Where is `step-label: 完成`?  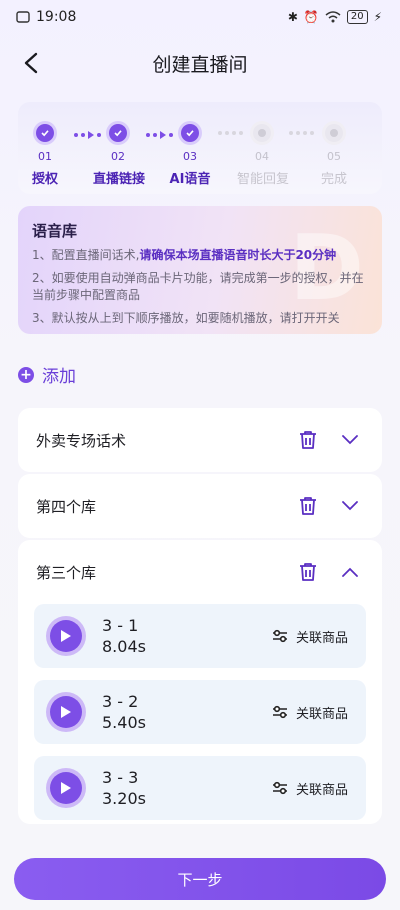 step-label: 完成 is located at coordinates (333, 179).